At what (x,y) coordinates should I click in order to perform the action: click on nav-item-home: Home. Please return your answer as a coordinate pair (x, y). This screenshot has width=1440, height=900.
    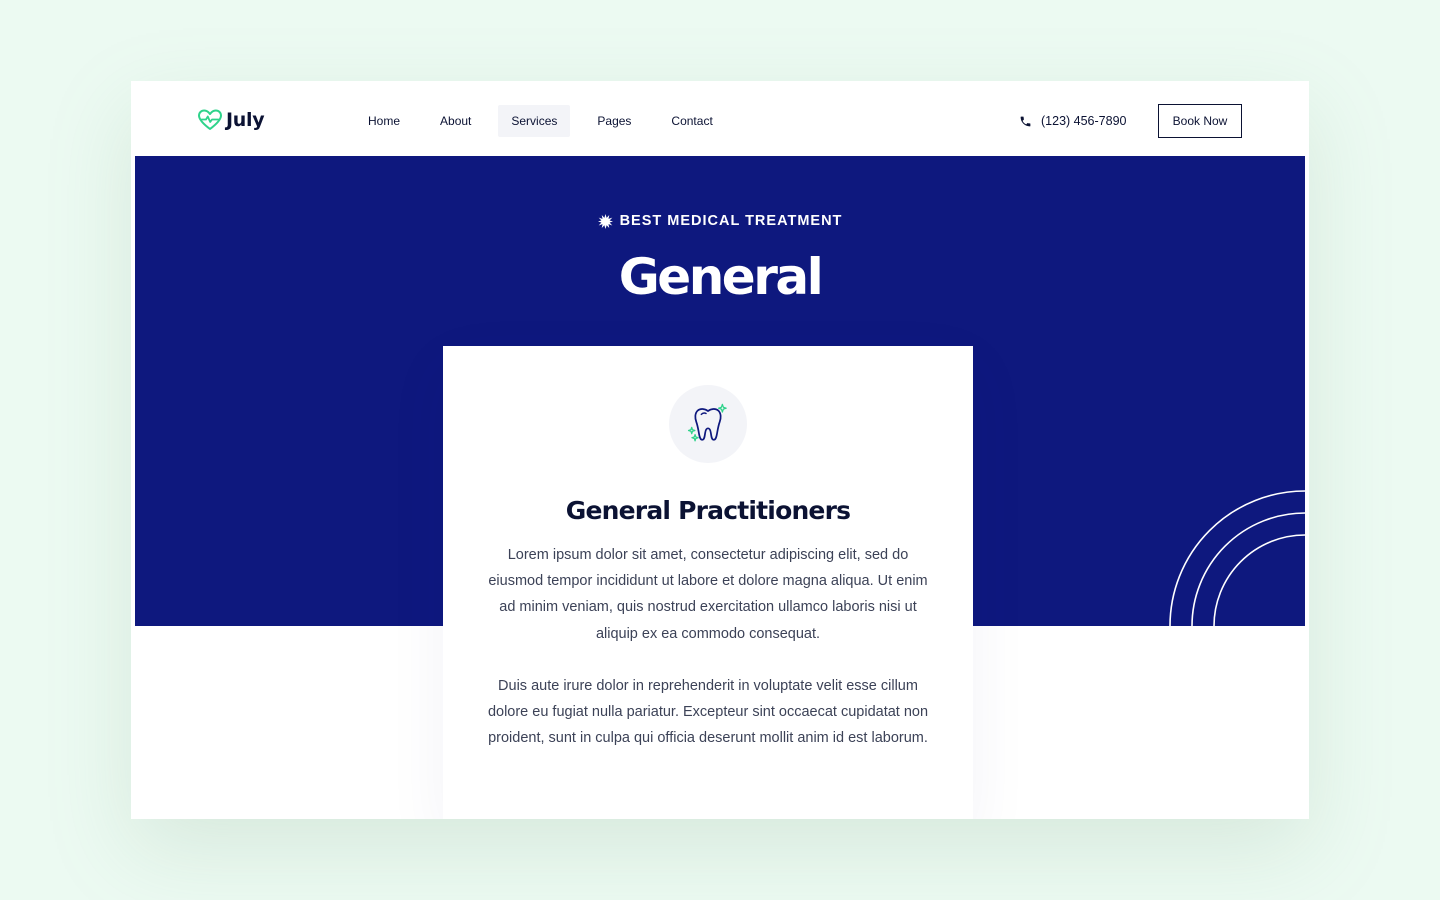
    Looking at the image, I should click on (384, 121).